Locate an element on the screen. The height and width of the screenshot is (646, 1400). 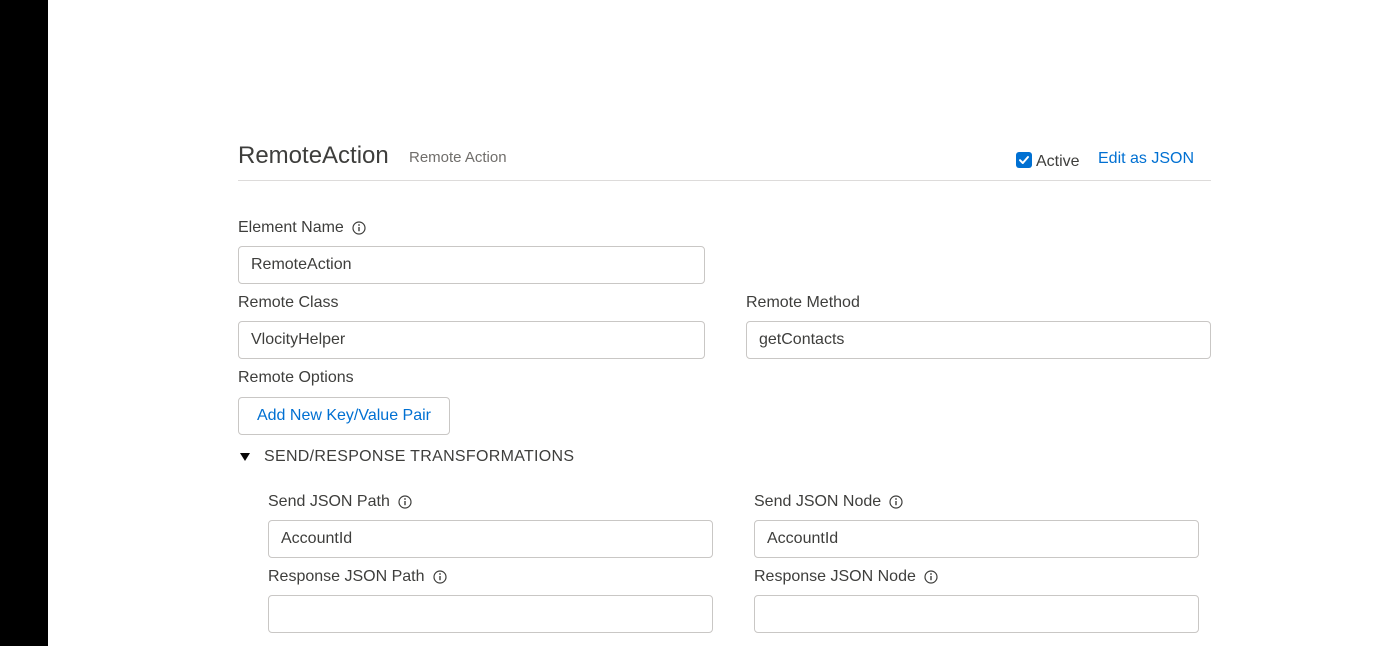
remote-options-label-text: Remote Options is located at coordinates (296, 377).